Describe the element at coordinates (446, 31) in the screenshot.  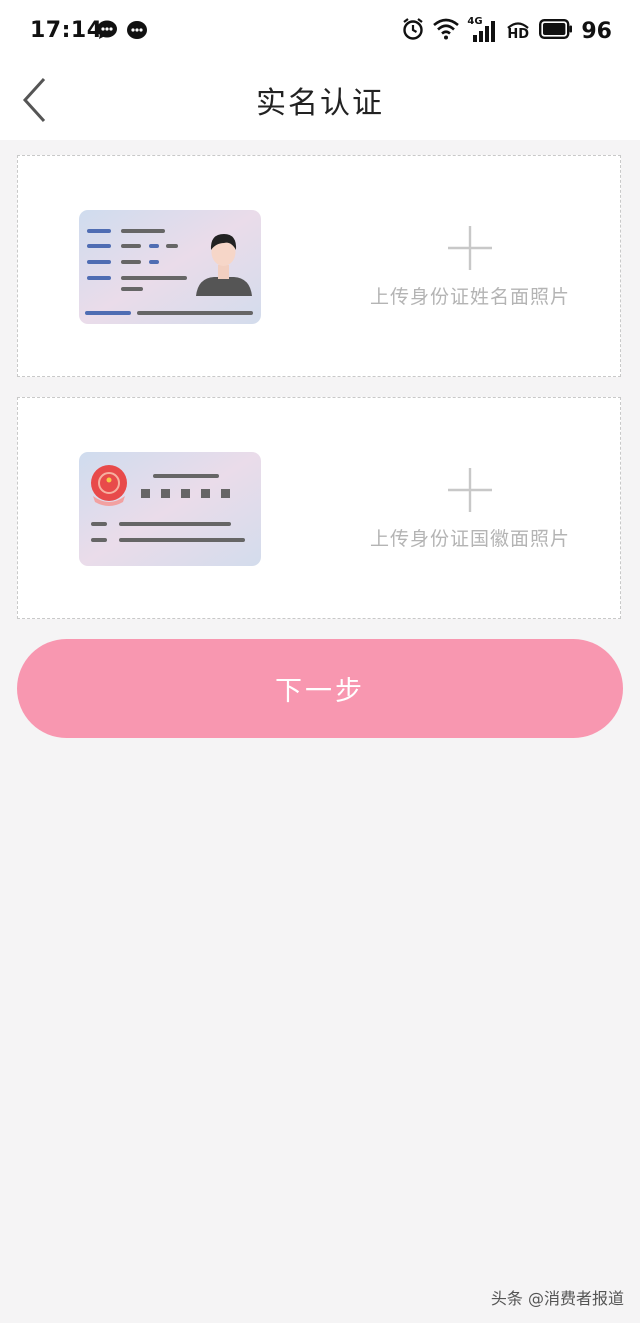
I see `wifi-icon` at that location.